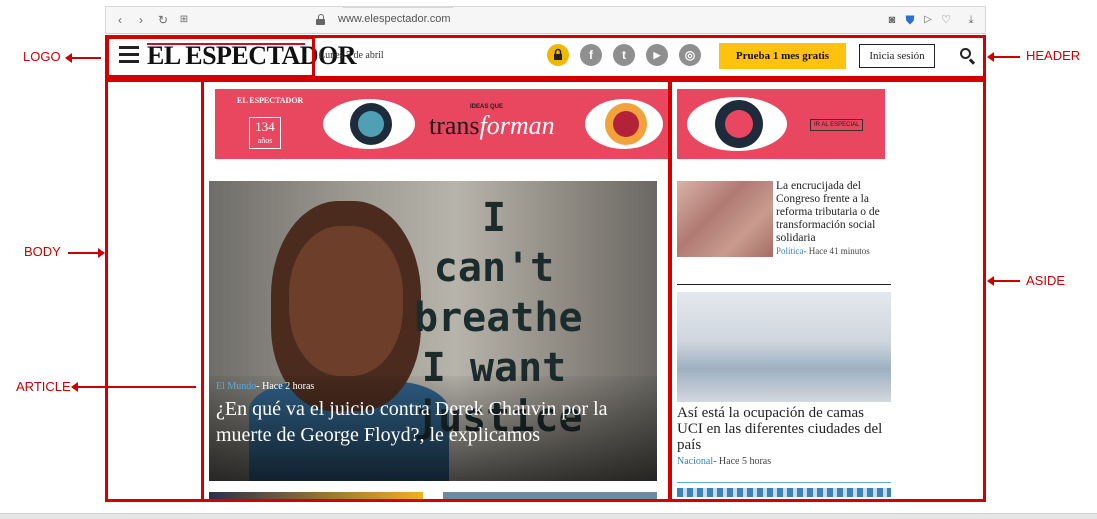 The width and height of the screenshot is (1097, 519). What do you see at coordinates (548, 516) in the screenshot?
I see `bottom-scroll-area` at bounding box center [548, 516].